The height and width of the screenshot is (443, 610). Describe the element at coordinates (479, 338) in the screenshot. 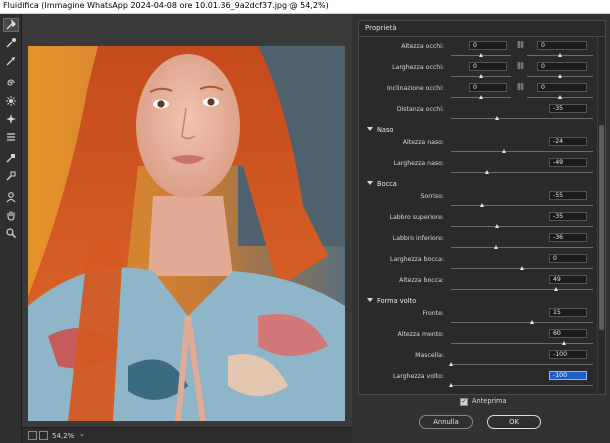

I see `property-row: Altezza mento: 60` at that location.